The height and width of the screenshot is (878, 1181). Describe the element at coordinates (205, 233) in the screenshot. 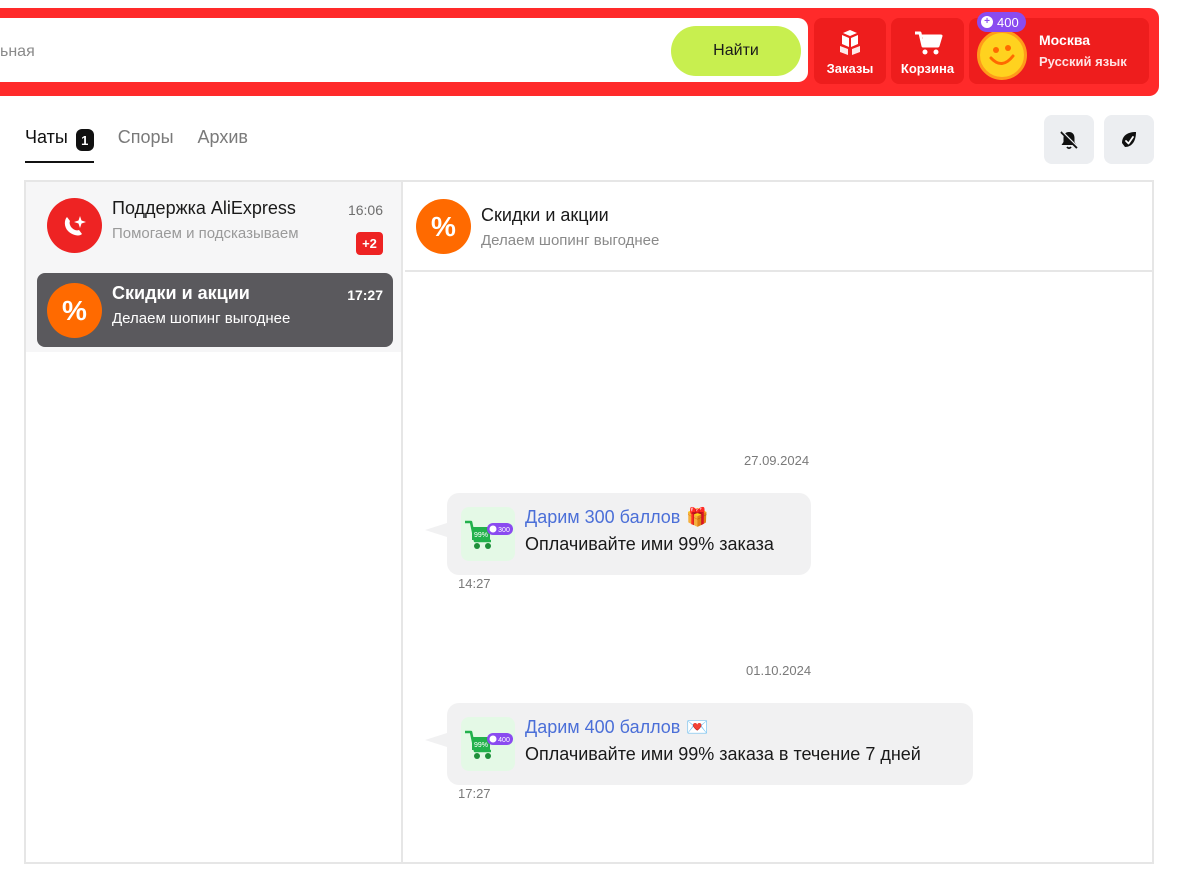

I see `chat-subtitle: Помогаем и подсказываем` at that location.